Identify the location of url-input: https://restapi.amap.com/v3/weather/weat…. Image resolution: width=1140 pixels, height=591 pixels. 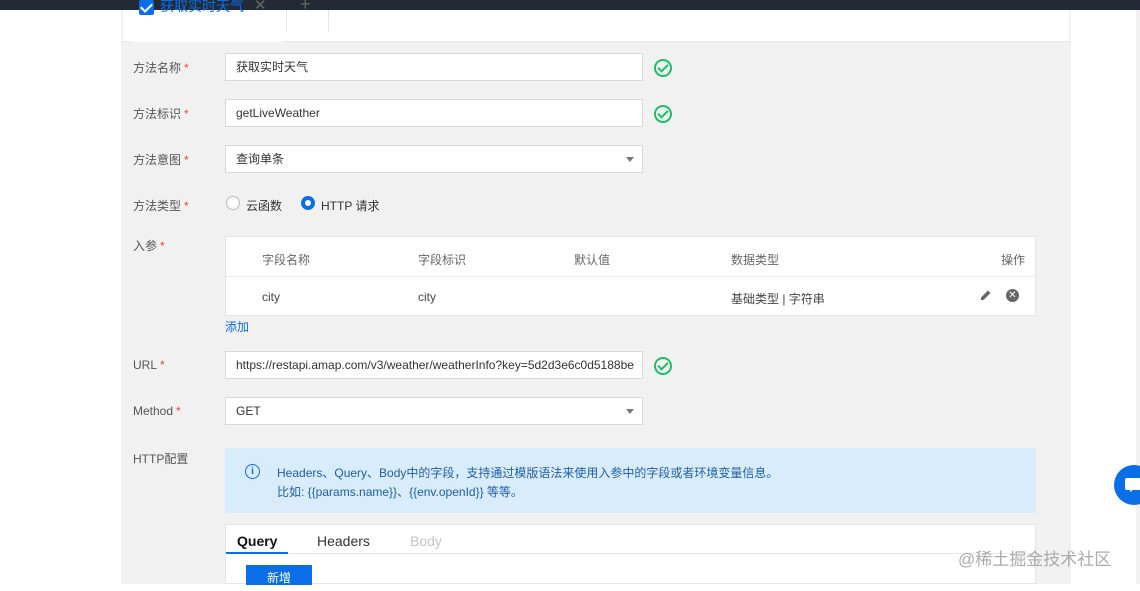
(434, 365).